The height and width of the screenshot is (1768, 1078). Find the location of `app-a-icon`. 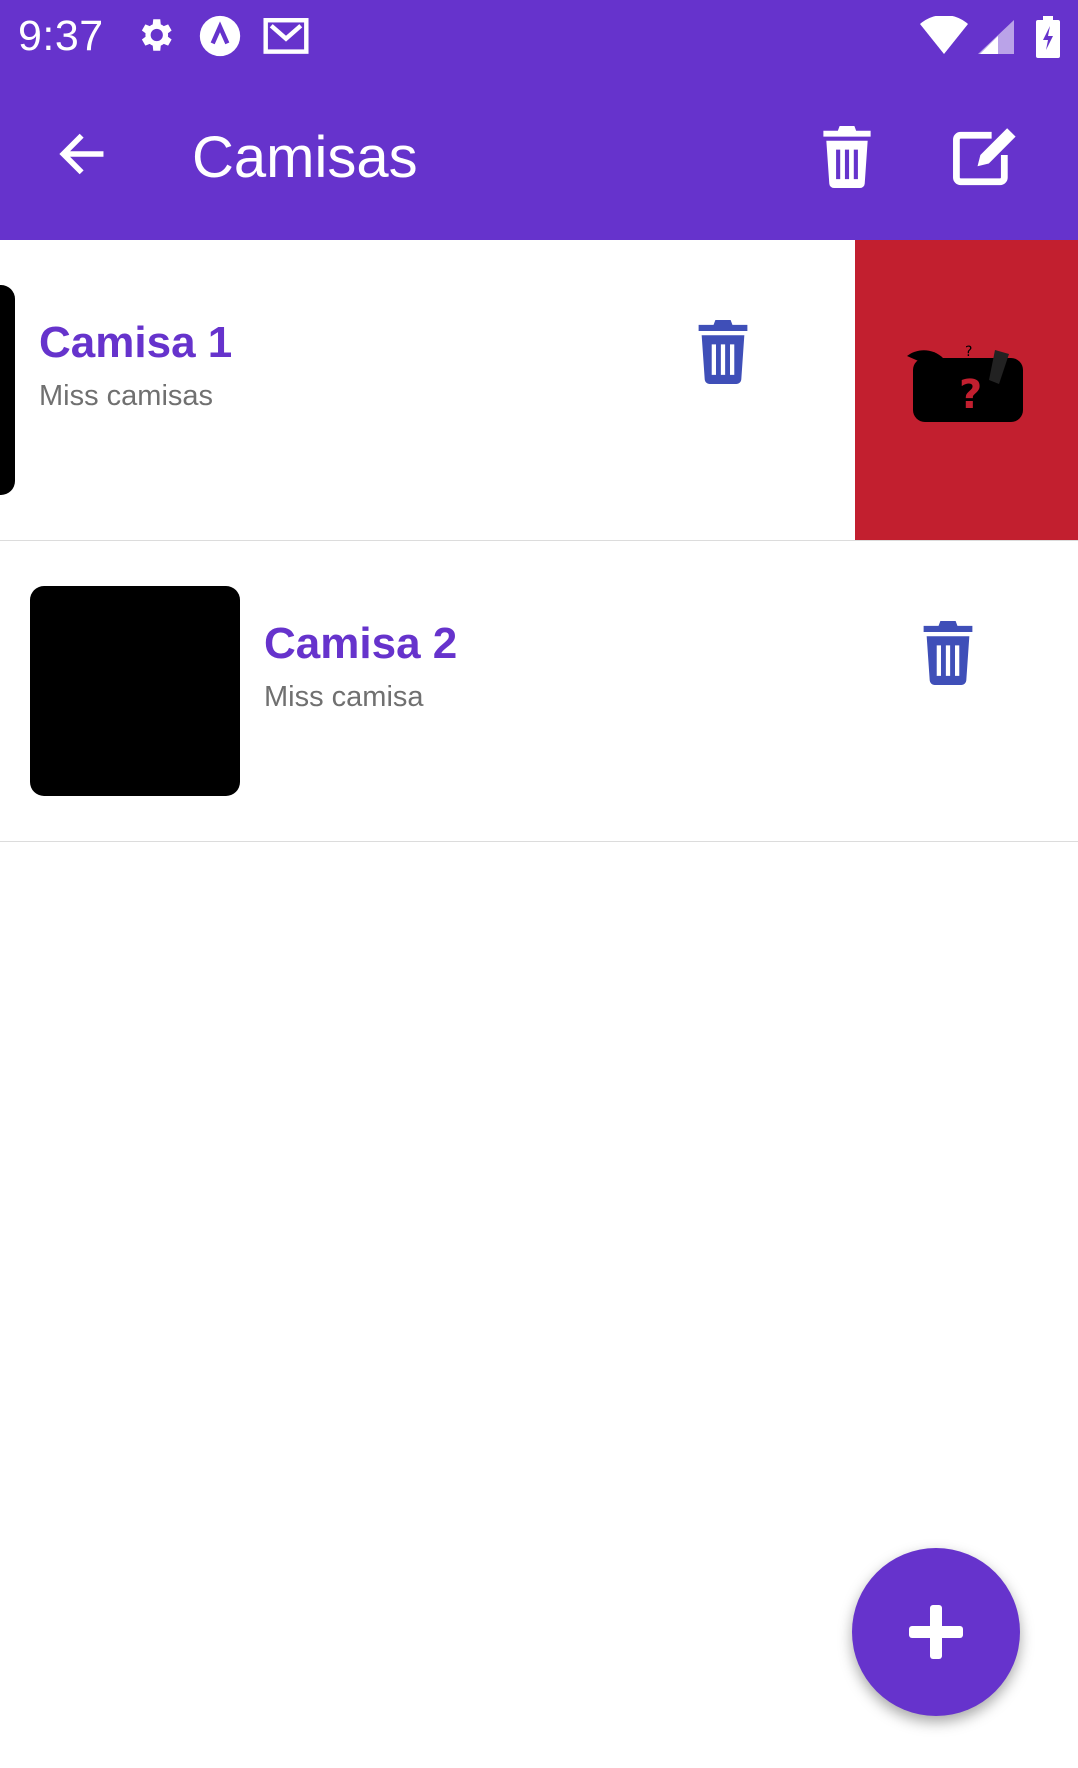

app-a-icon is located at coordinates (220, 38).